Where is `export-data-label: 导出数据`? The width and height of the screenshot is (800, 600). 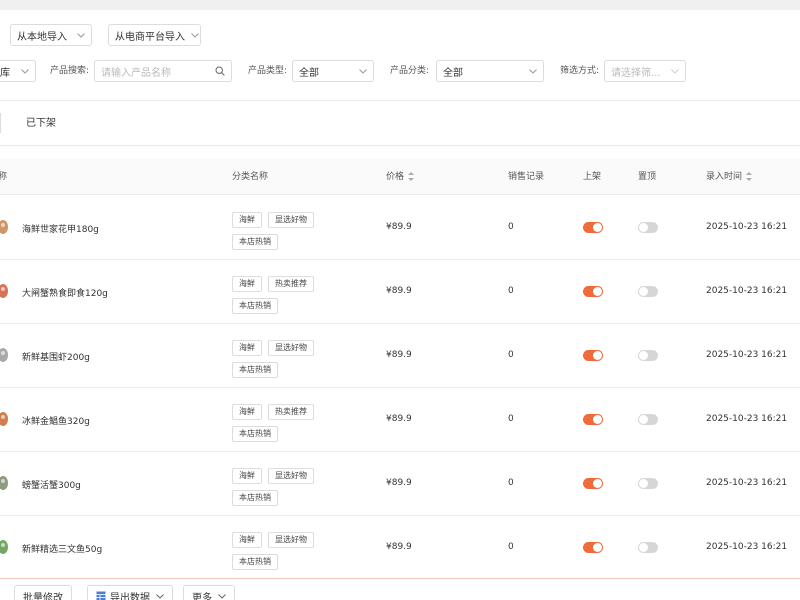
export-data-label: 导出数据 is located at coordinates (130, 596).